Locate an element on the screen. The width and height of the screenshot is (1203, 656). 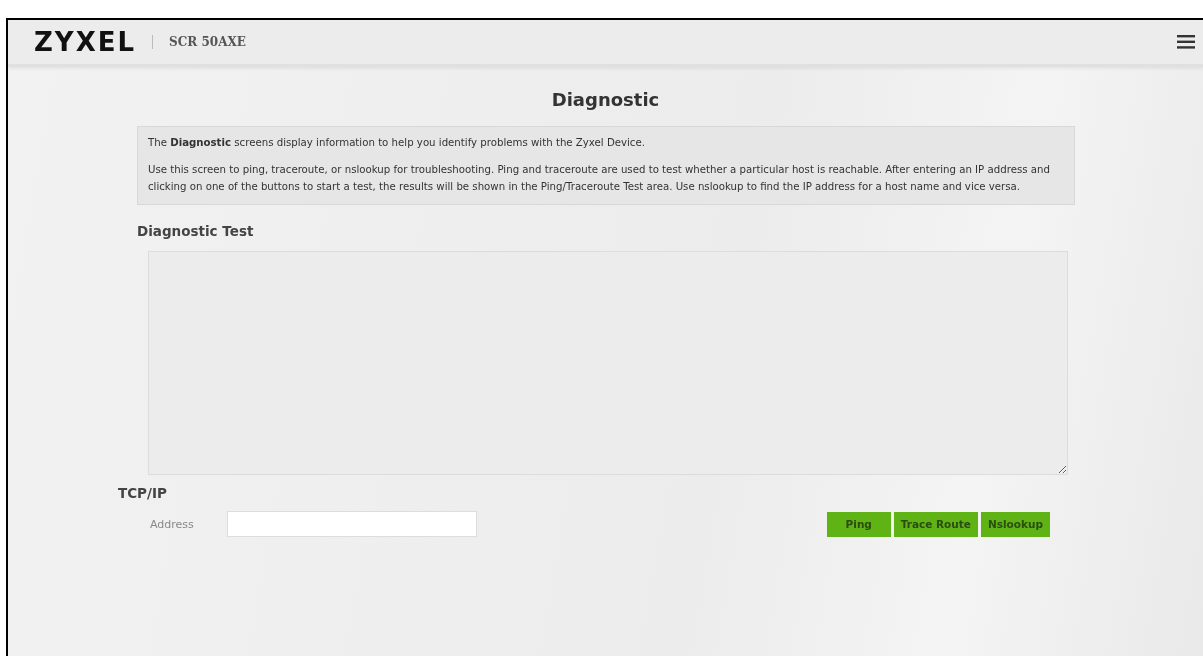
test-button: Nslookup is located at coordinates (1015, 524).